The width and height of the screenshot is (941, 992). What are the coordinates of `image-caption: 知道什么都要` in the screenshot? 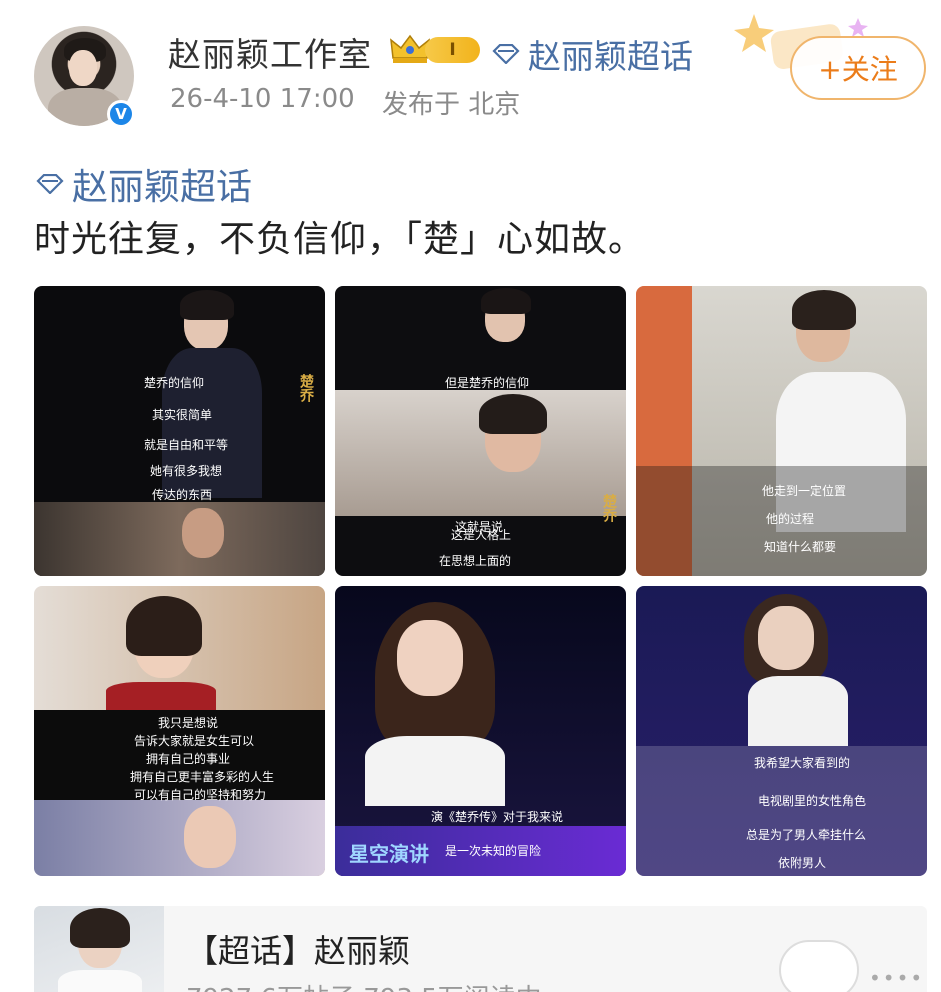 It's located at (800, 547).